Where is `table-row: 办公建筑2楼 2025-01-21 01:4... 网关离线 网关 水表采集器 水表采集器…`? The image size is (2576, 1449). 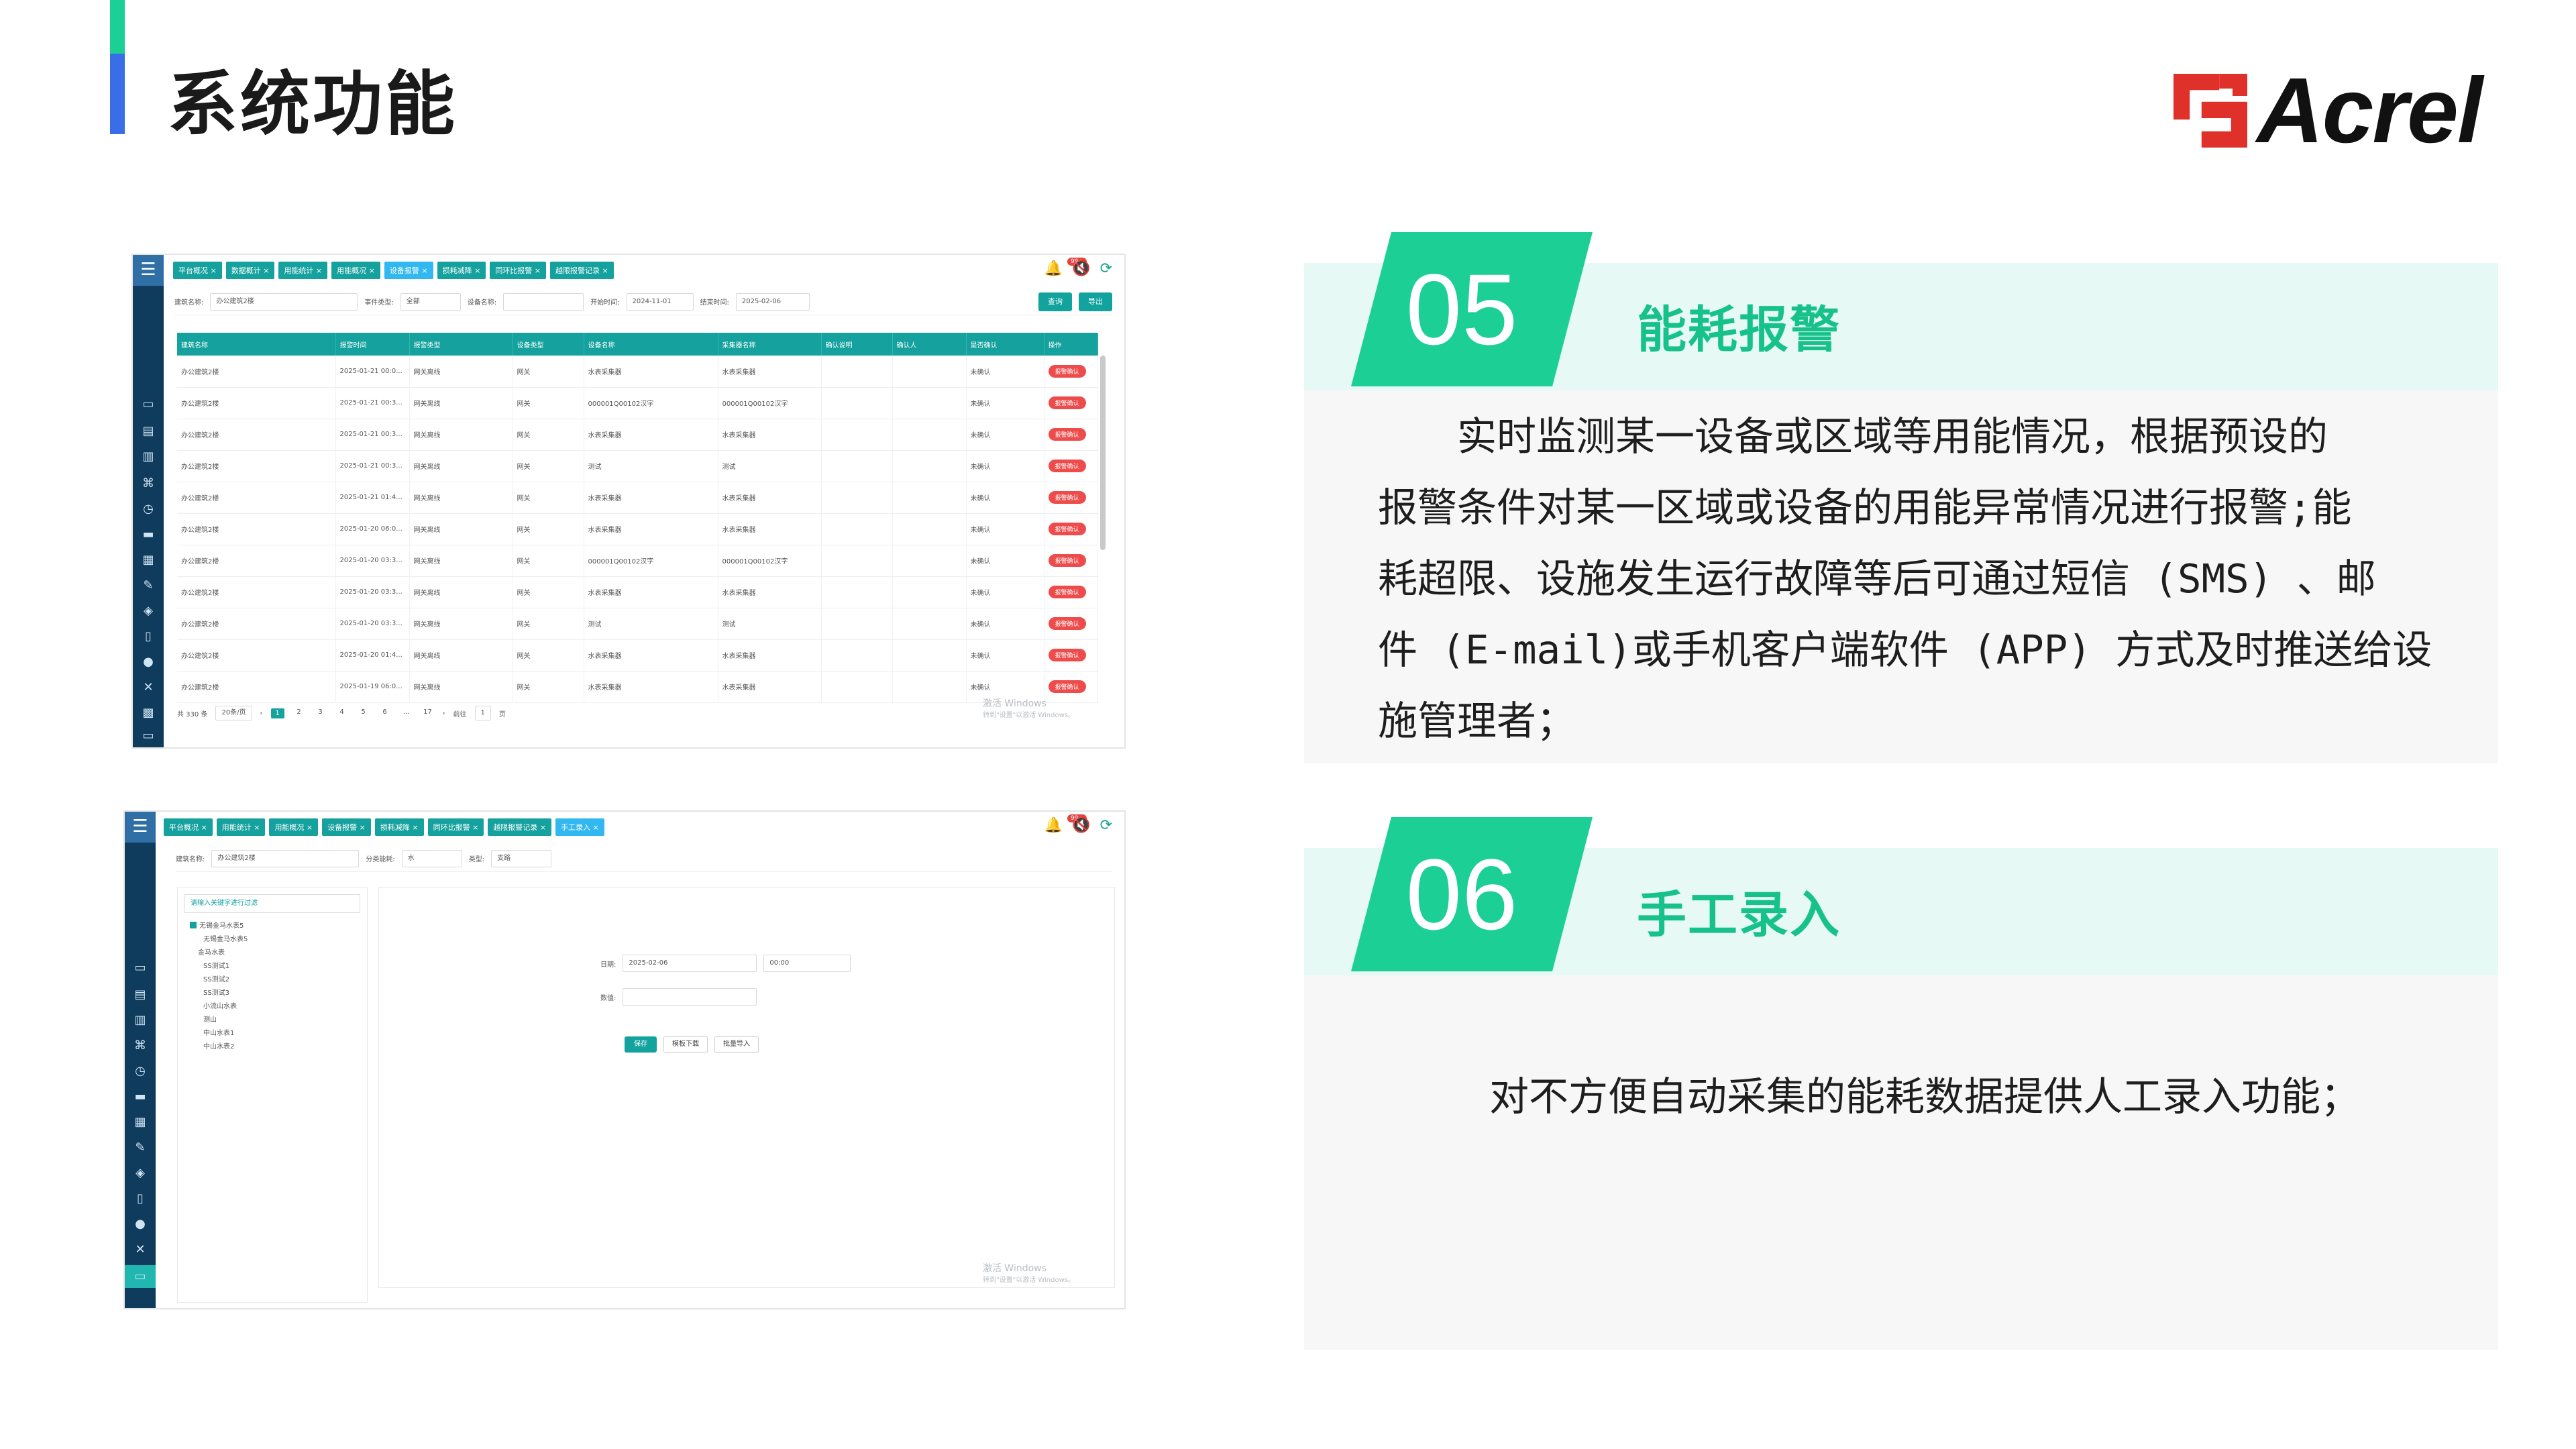 table-row: 办公建筑2楼 2025-01-21 01:4... 网关离线 网关 水表采集器 水表采集器… is located at coordinates (637, 498).